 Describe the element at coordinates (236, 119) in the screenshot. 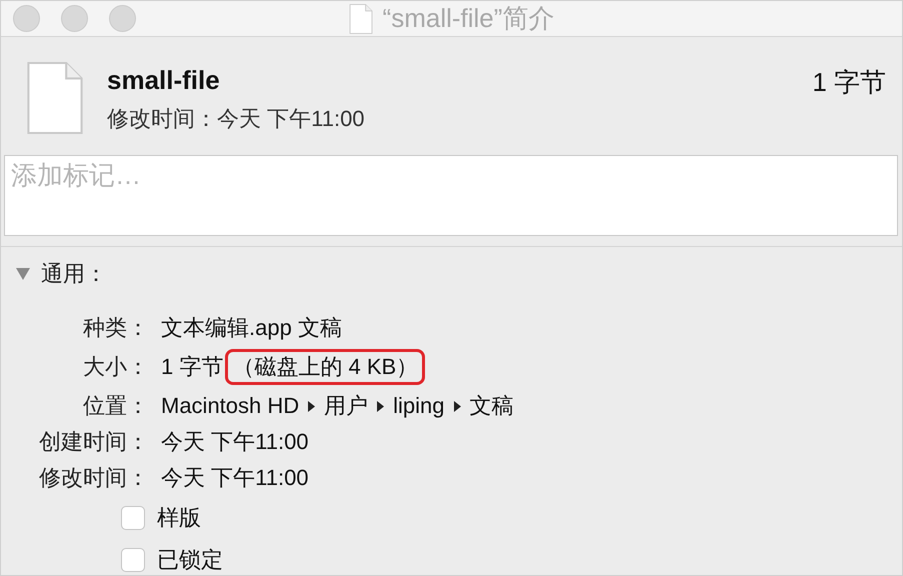

I see `modified-date: 修改时间：今天 下午11:00` at that location.